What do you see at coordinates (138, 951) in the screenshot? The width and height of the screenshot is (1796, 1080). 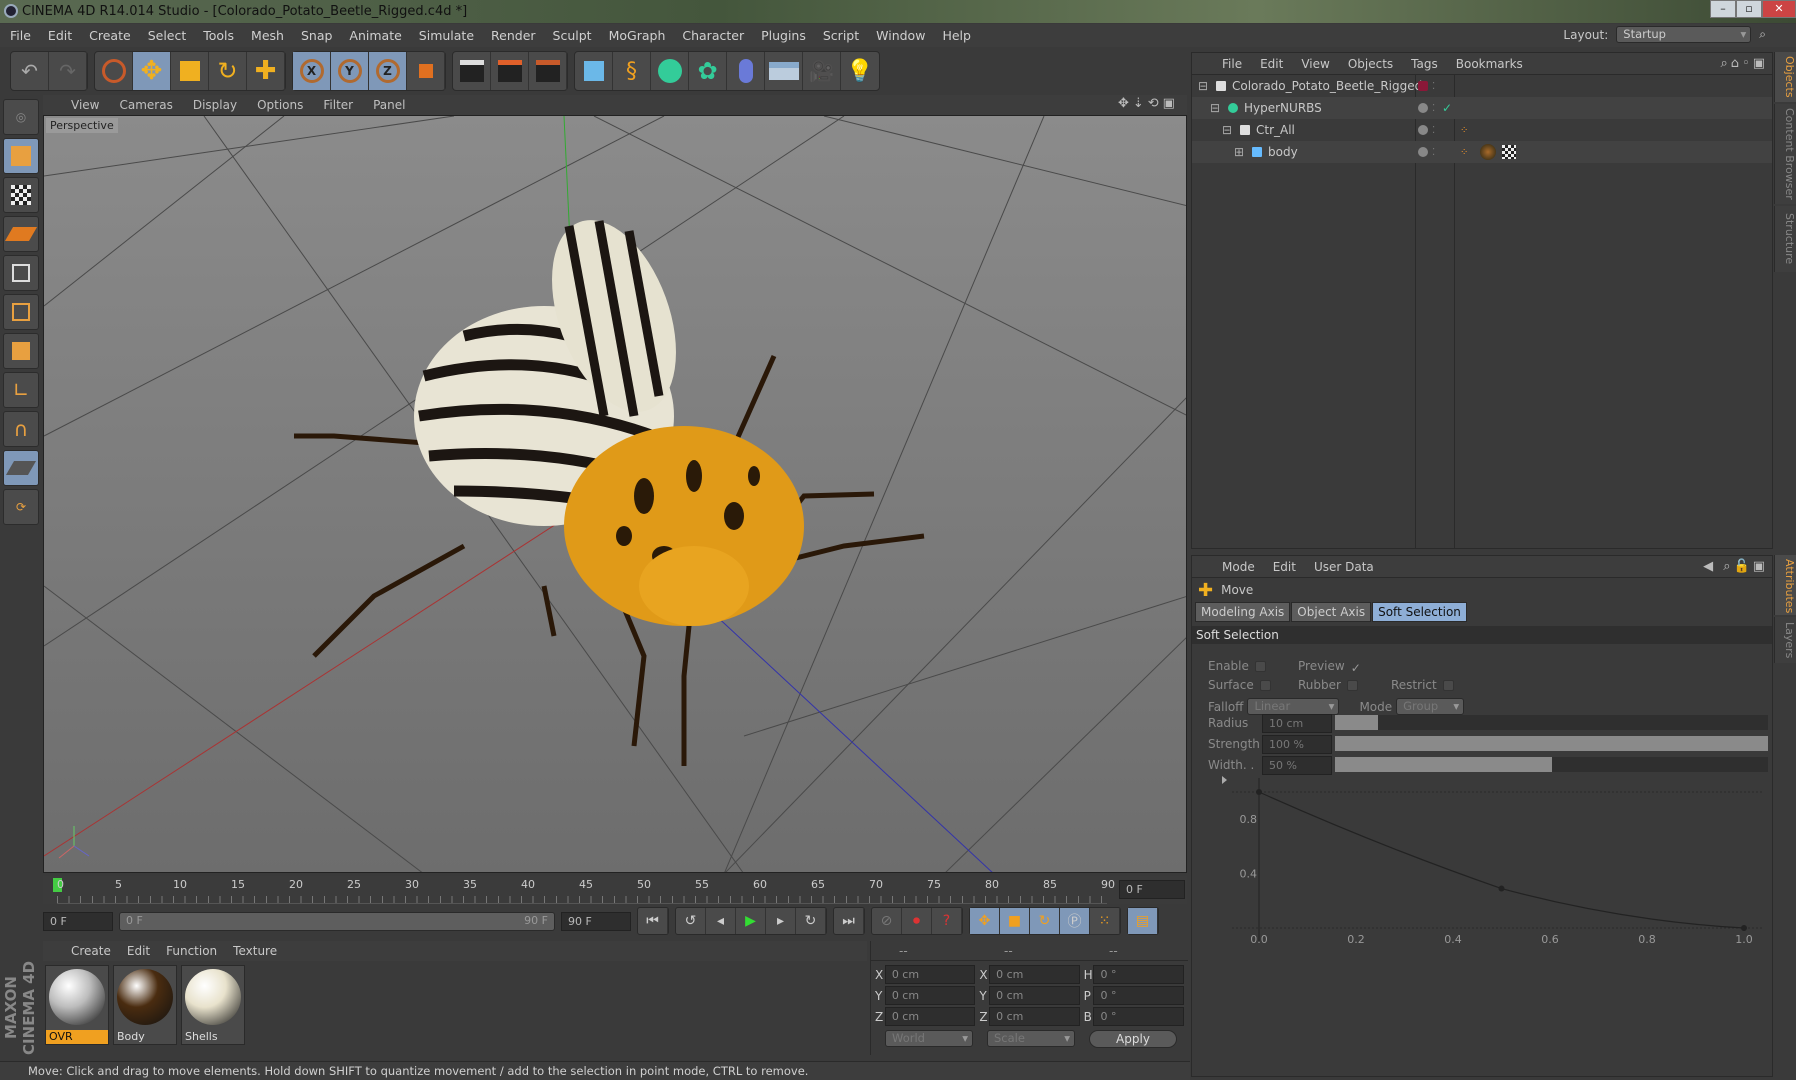 I see `material-menu-edit: Edit` at bounding box center [138, 951].